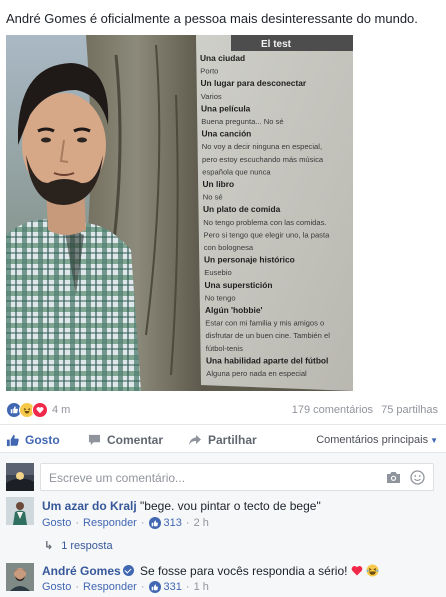  I want to click on magazine-answer: con bolognesa, so click(229, 247).